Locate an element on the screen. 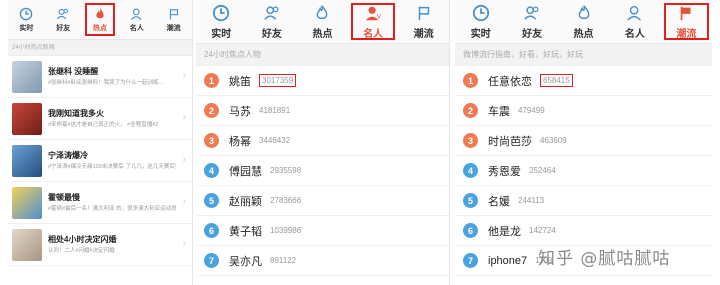 The width and height of the screenshot is (720, 285). news-title: 相处4小时决定闪婚 is located at coordinates (82, 239).